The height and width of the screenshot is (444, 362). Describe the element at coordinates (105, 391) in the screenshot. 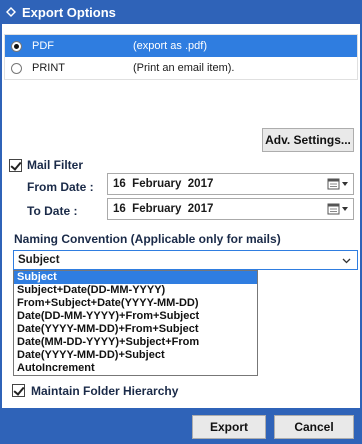

I see `maintain-hierarchy-label: Maintain Folder Hierarchy` at that location.